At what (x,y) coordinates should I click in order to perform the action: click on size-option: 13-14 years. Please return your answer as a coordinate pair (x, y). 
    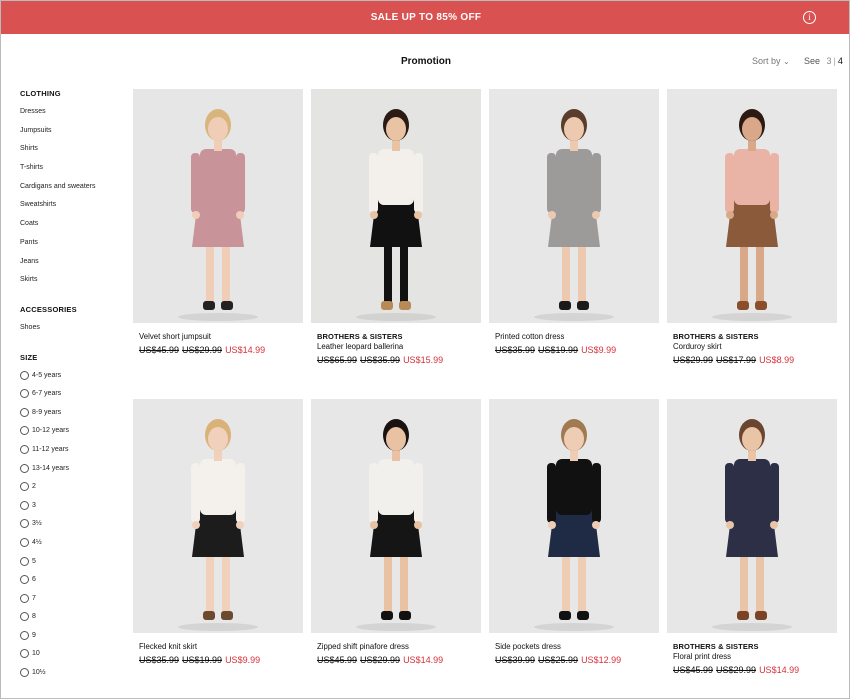
    Looking at the image, I should click on (75, 473).